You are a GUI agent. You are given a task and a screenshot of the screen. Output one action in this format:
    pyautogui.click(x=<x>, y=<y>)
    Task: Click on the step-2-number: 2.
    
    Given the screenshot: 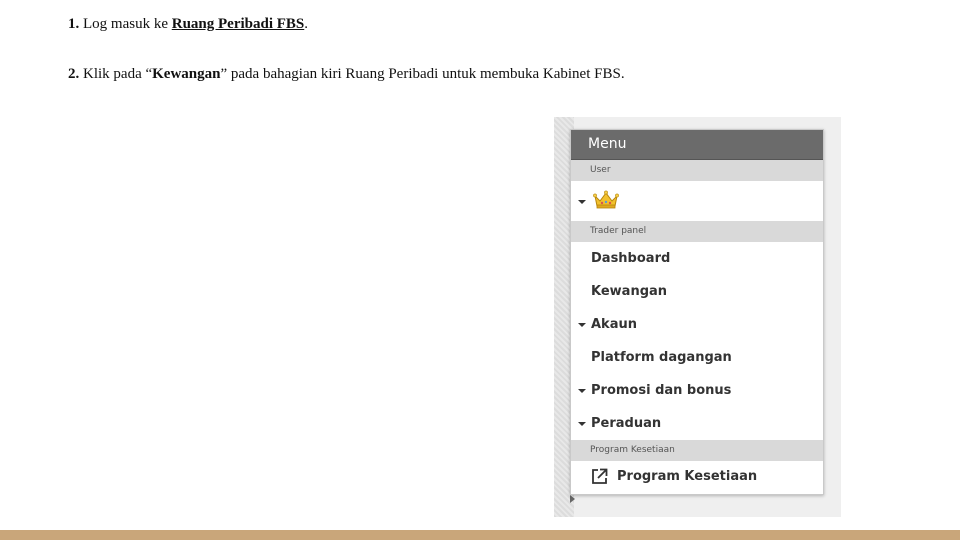 What is the action you would take?
    pyautogui.click(x=74, y=74)
    